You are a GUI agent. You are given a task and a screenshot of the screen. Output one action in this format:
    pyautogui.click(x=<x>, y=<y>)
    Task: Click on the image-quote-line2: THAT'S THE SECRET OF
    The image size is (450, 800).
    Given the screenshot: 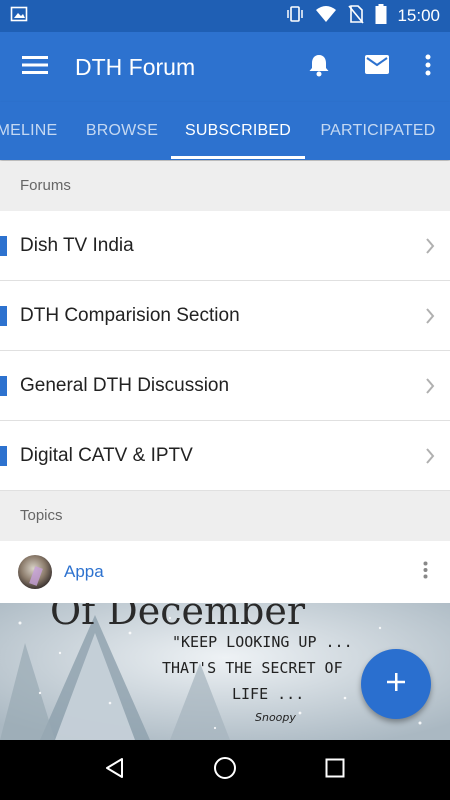 What is the action you would take?
    pyautogui.click(x=252, y=668)
    